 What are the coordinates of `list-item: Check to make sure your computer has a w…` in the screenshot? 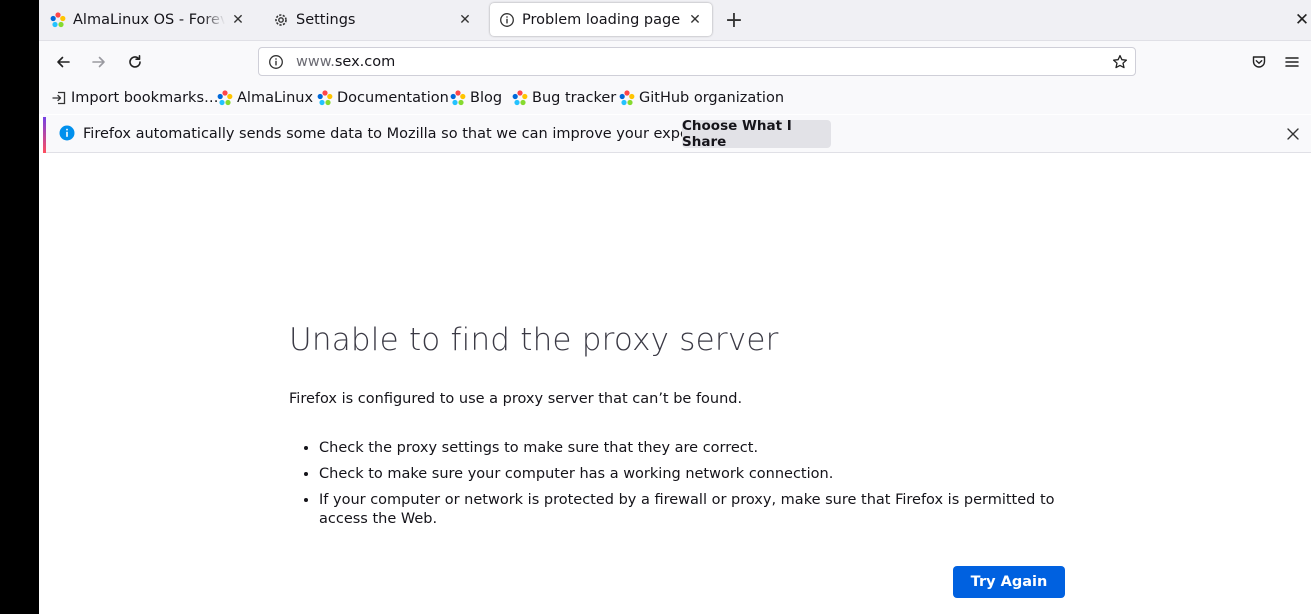 It's located at (704, 474).